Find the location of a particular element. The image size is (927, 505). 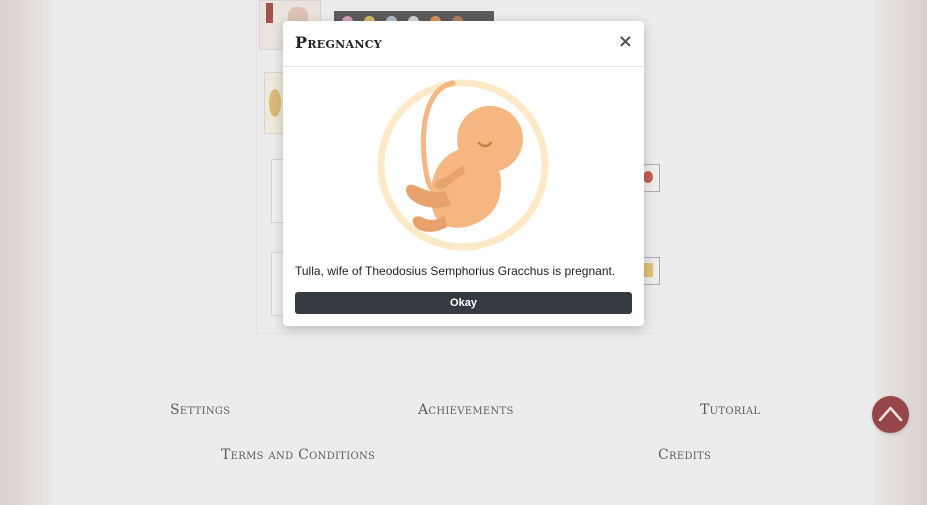

close-button: × is located at coordinates (625, 42).